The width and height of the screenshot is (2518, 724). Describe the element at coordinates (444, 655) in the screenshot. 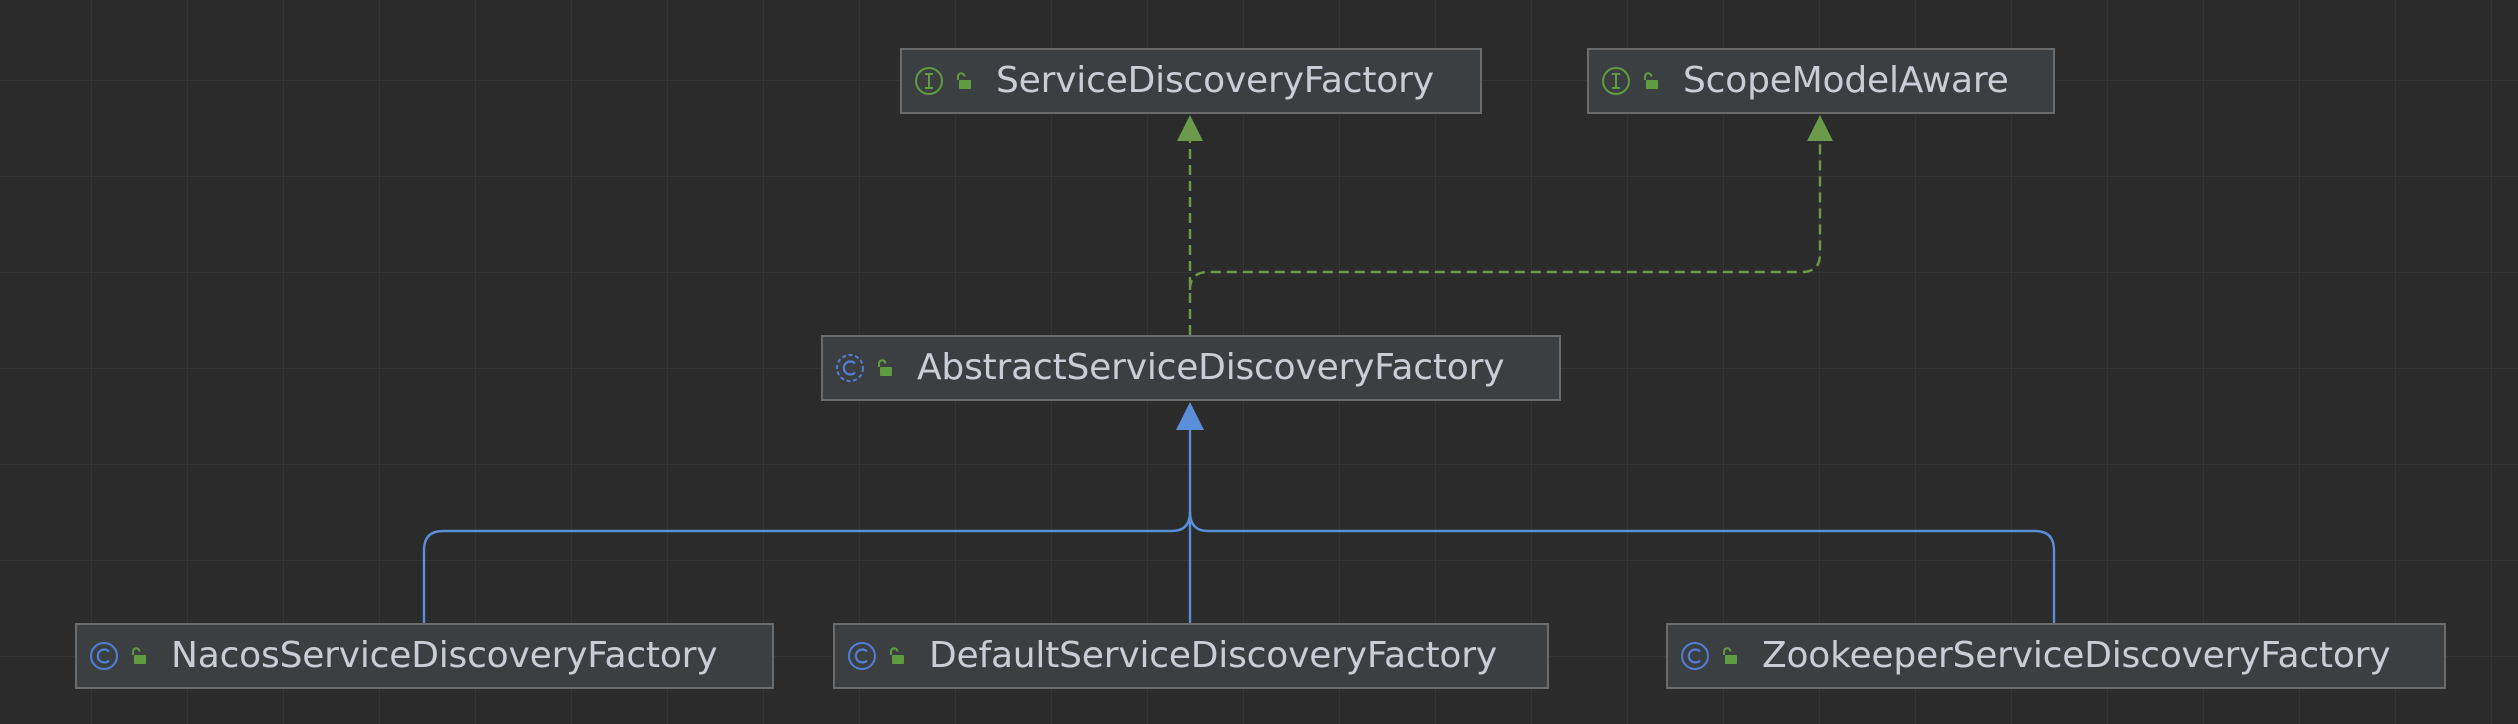

I see `class-node-label: NacosServiceDiscoveryFactory` at that location.